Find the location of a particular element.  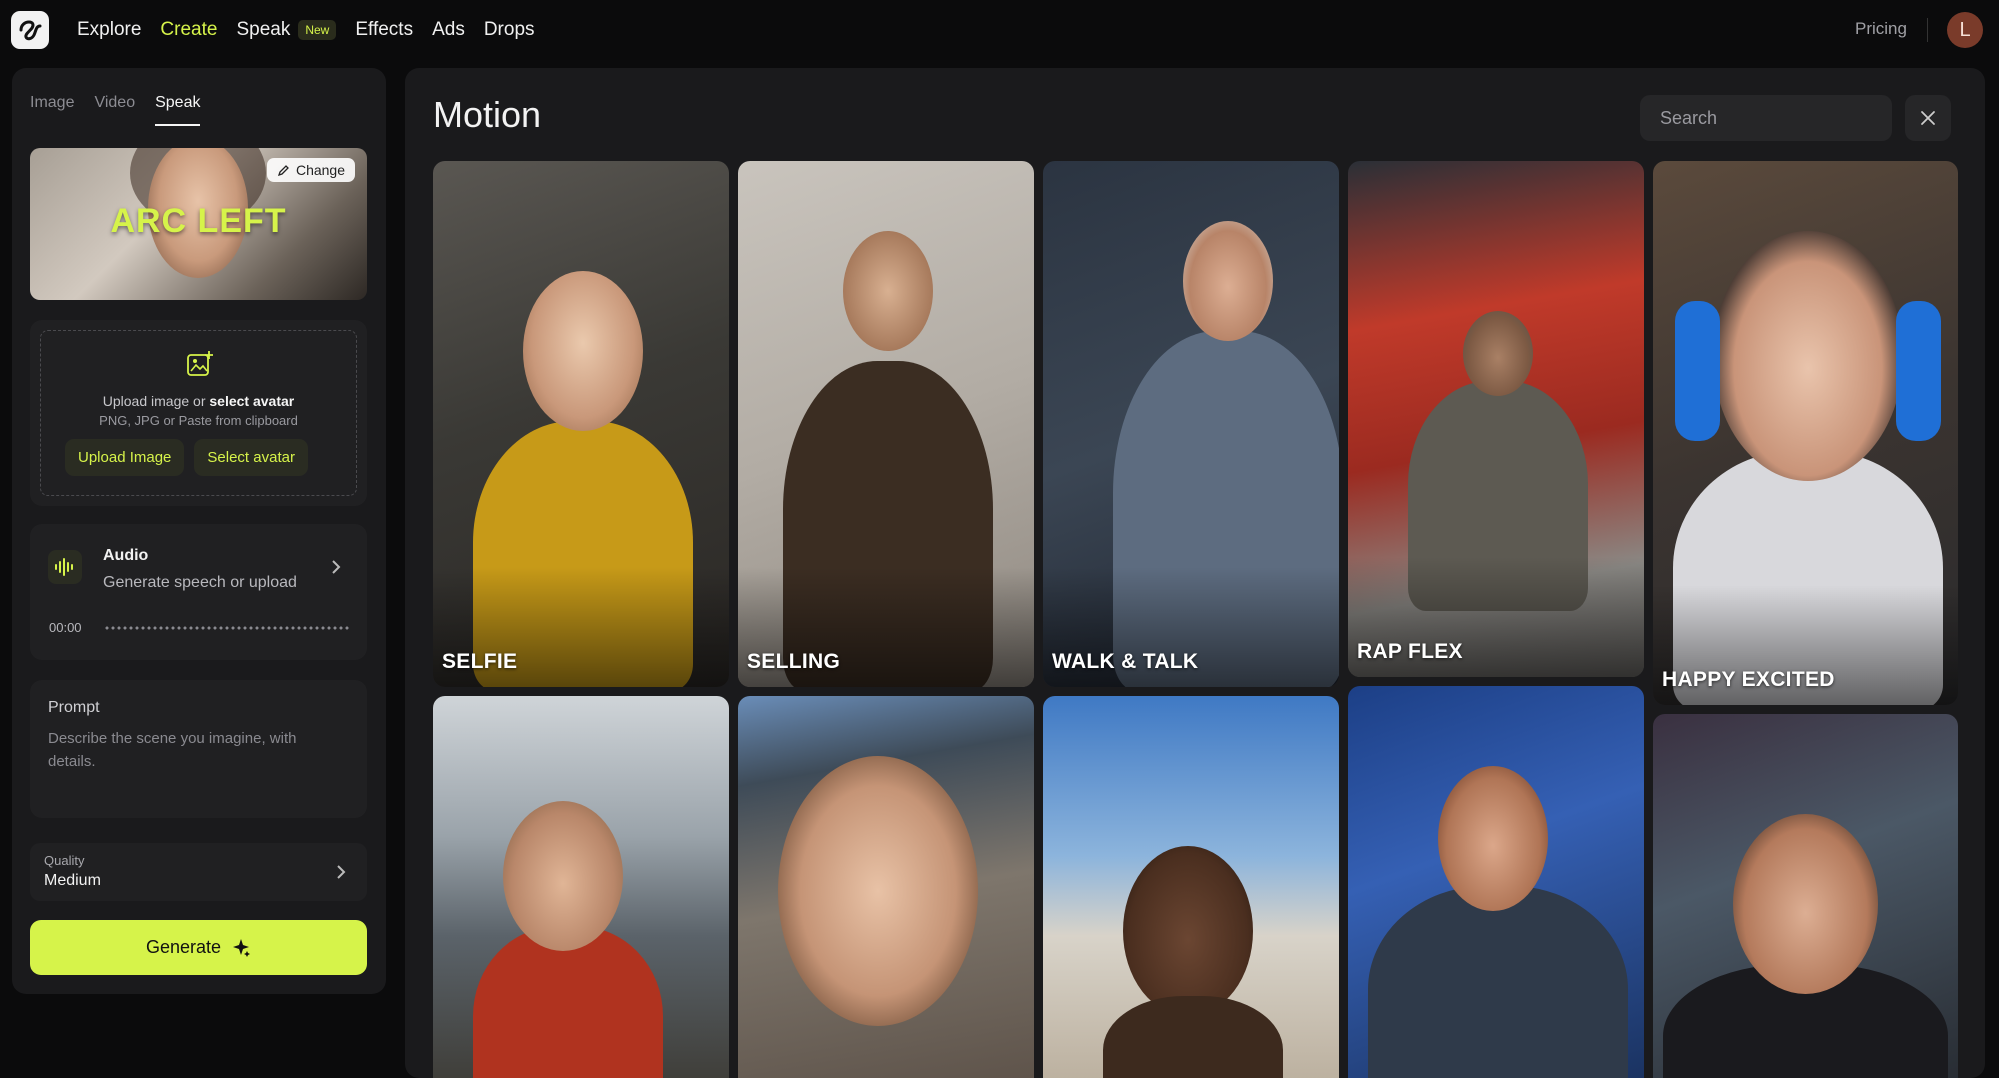

motion-card-selling: SELLING is located at coordinates (886, 424).